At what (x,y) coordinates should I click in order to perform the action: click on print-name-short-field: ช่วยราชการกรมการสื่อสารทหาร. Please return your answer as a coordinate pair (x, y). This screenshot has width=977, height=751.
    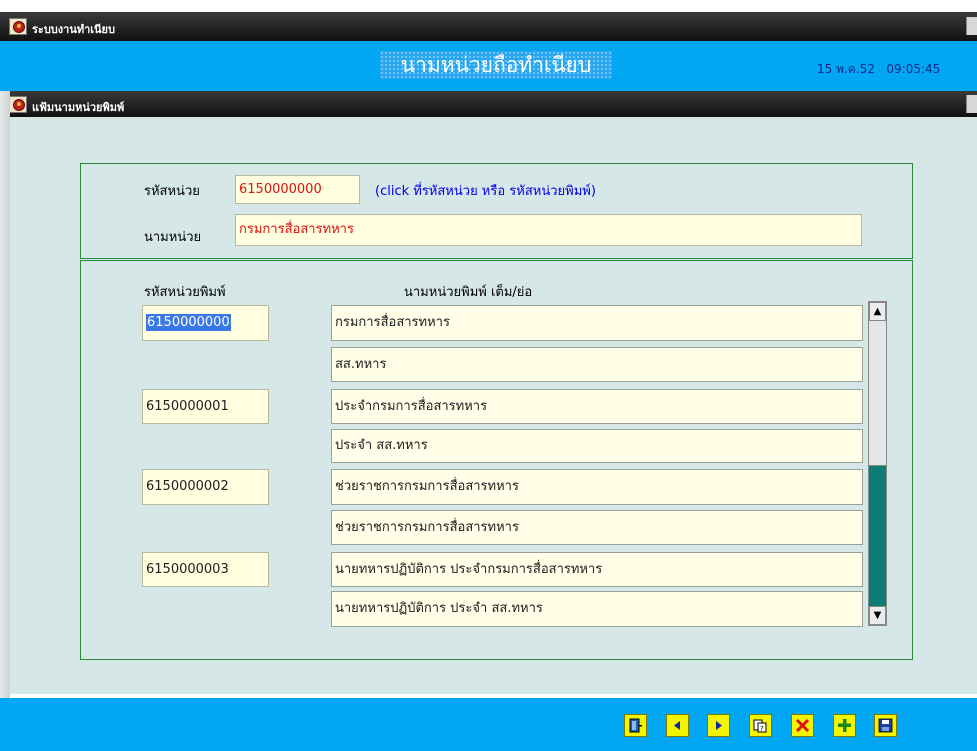
    Looking at the image, I should click on (597, 527).